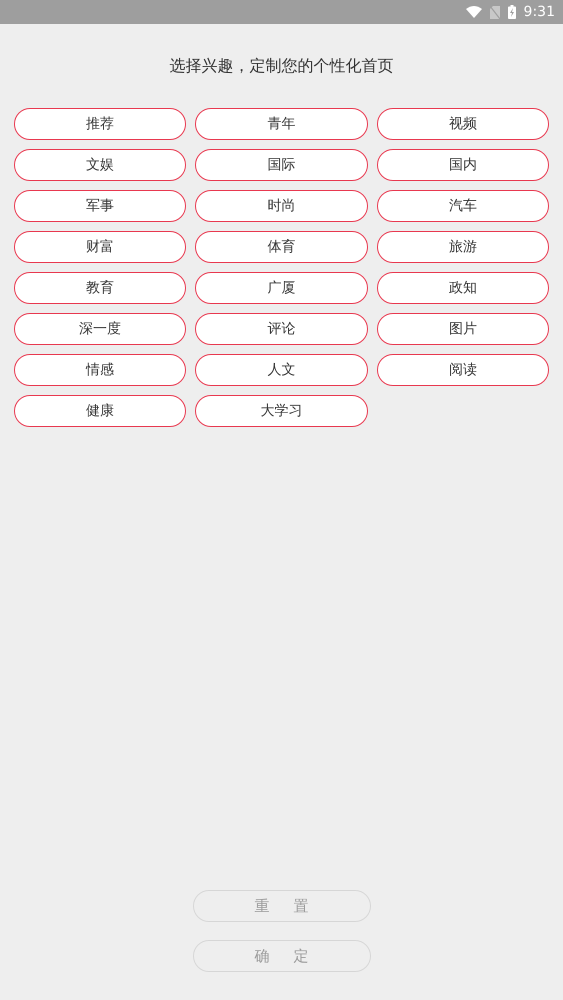 Image resolution: width=563 pixels, height=1000 pixels. I want to click on topic-chip: 推荐, so click(100, 124).